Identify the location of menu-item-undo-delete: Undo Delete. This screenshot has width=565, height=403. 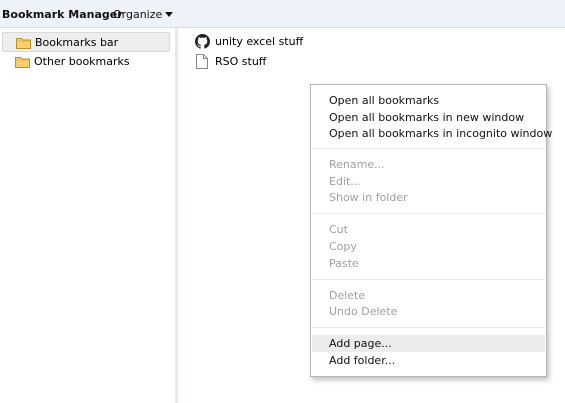
(428, 311).